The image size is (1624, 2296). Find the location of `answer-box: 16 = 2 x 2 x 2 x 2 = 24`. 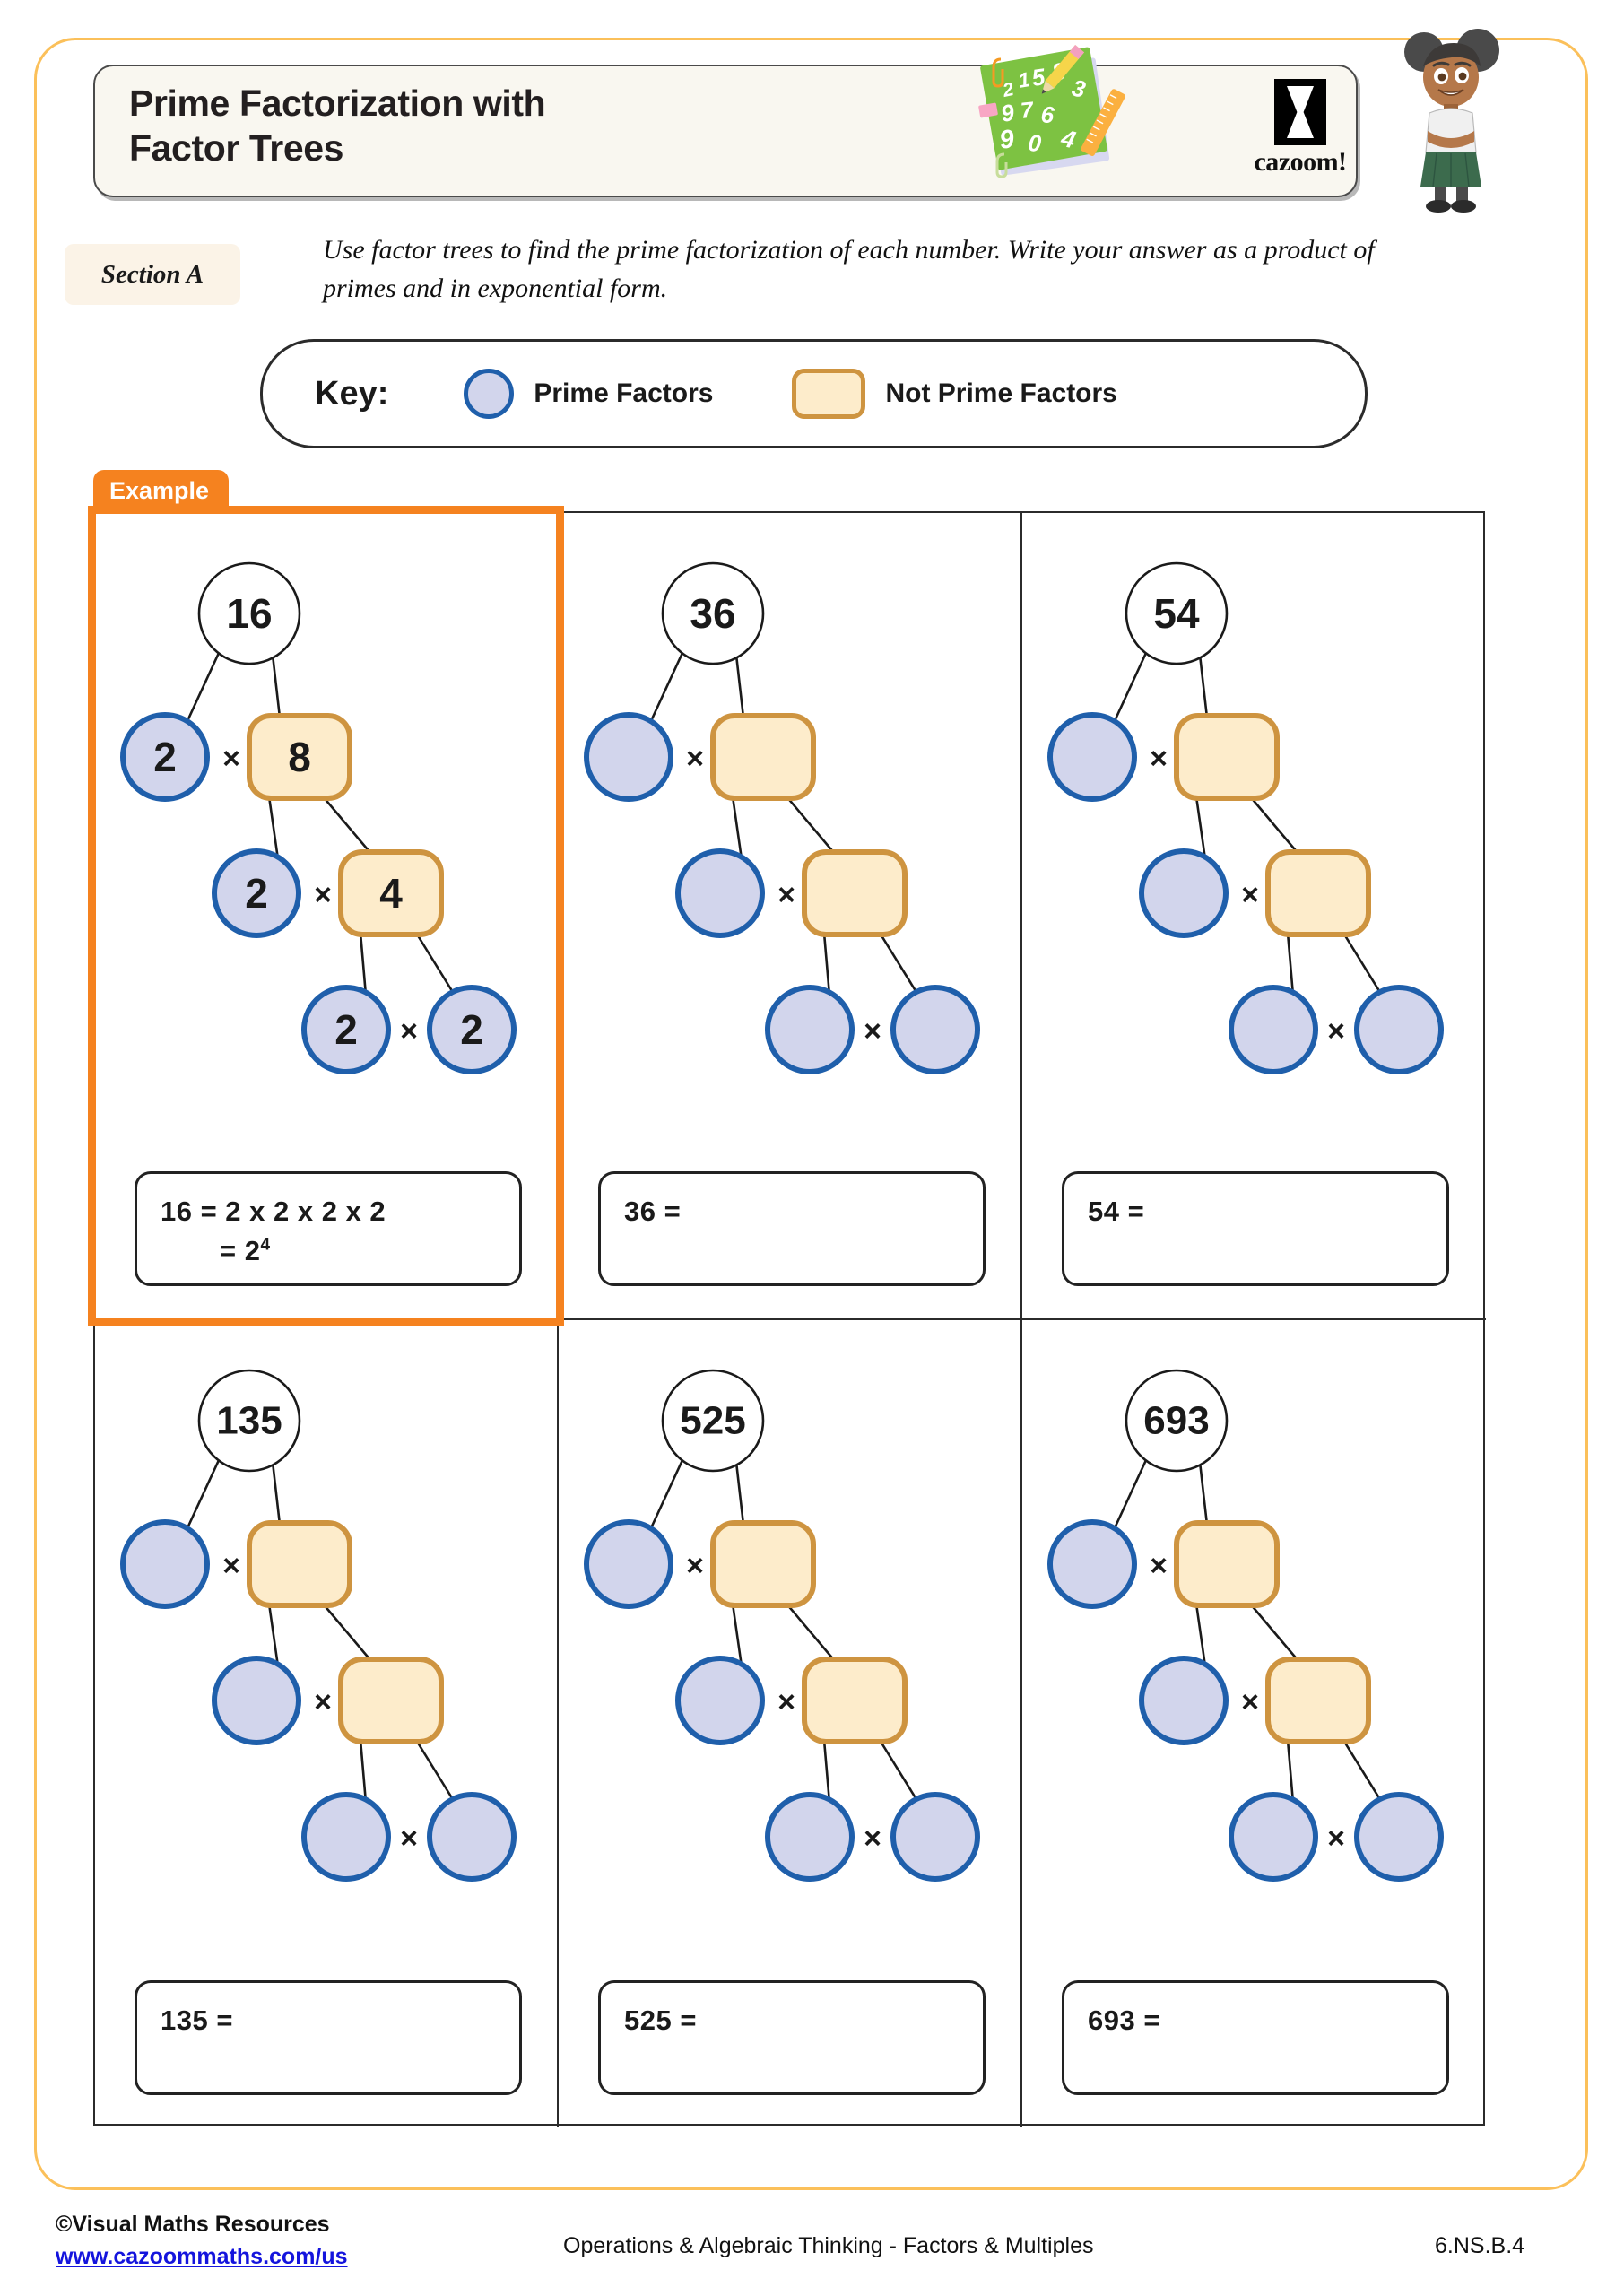

answer-box: 16 = 2 x 2 x 2 x 2 = 24 is located at coordinates (328, 1228).